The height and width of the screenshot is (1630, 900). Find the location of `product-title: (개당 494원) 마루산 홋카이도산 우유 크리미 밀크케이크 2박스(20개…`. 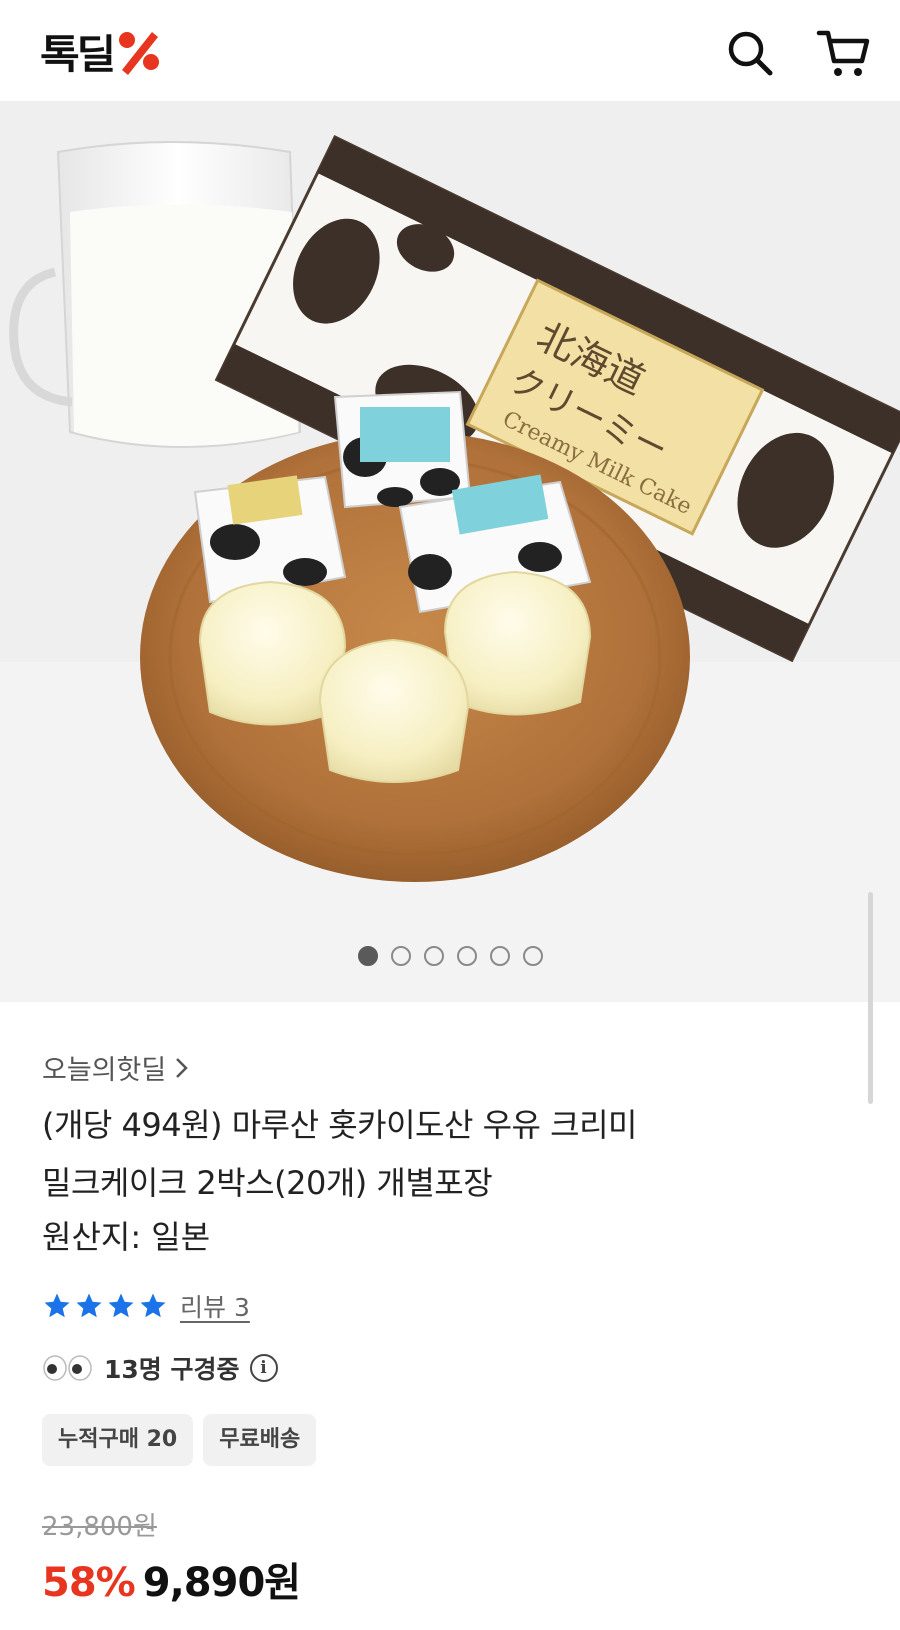

product-title: (개당 494원) 마루산 홋카이도산 우유 크리미 밀크케이크 2박스(20개… is located at coordinates (452, 1154).